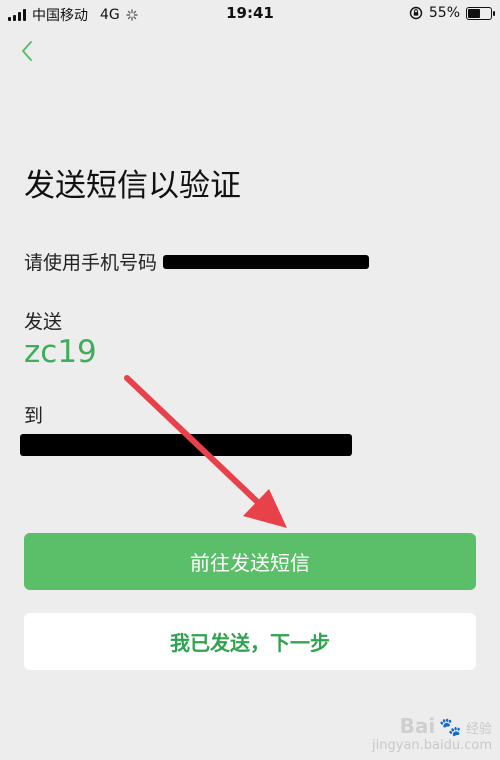  I want to click on instruction-line: 请使用手机号码, so click(197, 261).